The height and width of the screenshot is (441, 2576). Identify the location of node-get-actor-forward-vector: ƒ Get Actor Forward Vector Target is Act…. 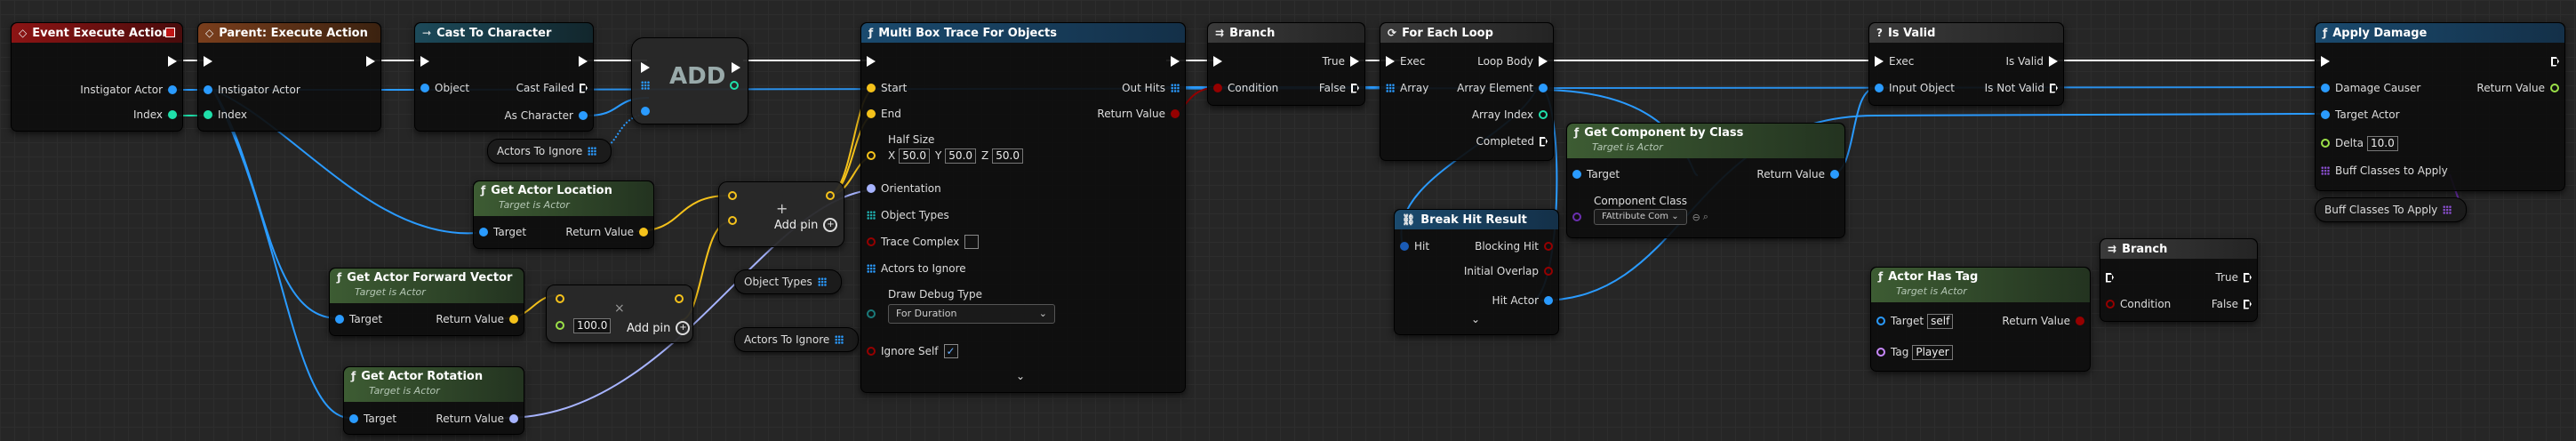
(426, 302).